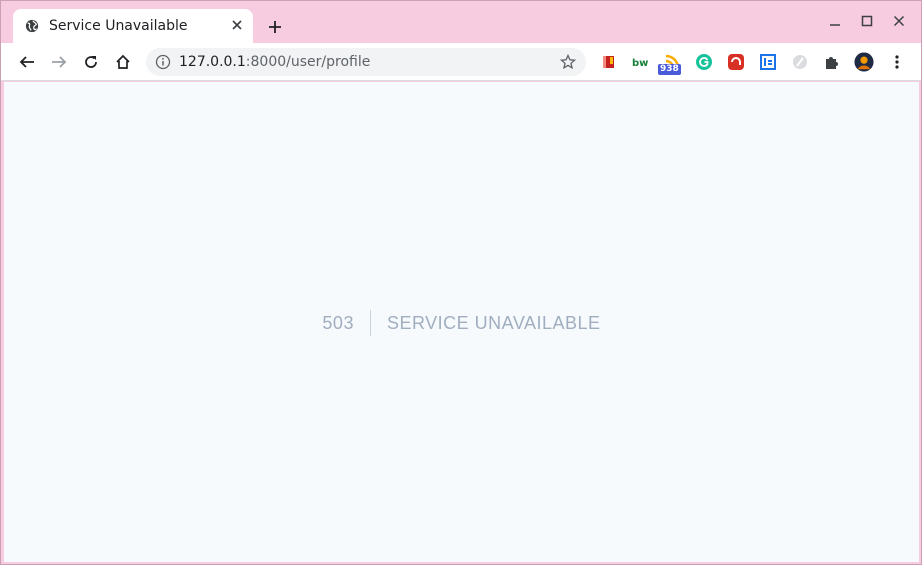 The image size is (922, 565). What do you see at coordinates (59, 62) in the screenshot?
I see `forward-arrow-icon` at bounding box center [59, 62].